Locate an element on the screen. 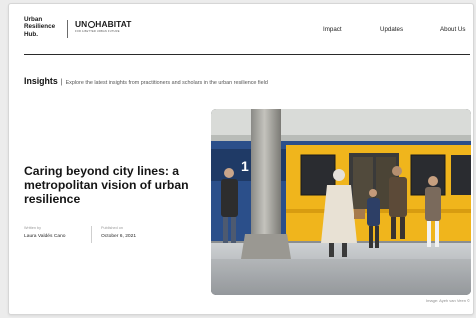  un-logo-tagline: FOR A BETTER URBAN FUTURE is located at coordinates (97, 31).